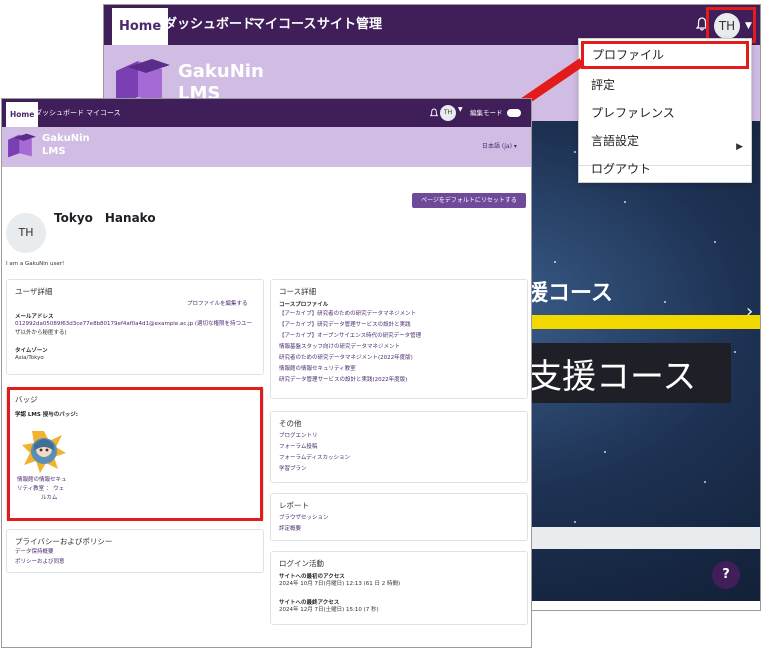 The height and width of the screenshot is (649, 768). What do you see at coordinates (31, 351) in the screenshot?
I see `timezone-label: タイムゾーン` at bounding box center [31, 351].